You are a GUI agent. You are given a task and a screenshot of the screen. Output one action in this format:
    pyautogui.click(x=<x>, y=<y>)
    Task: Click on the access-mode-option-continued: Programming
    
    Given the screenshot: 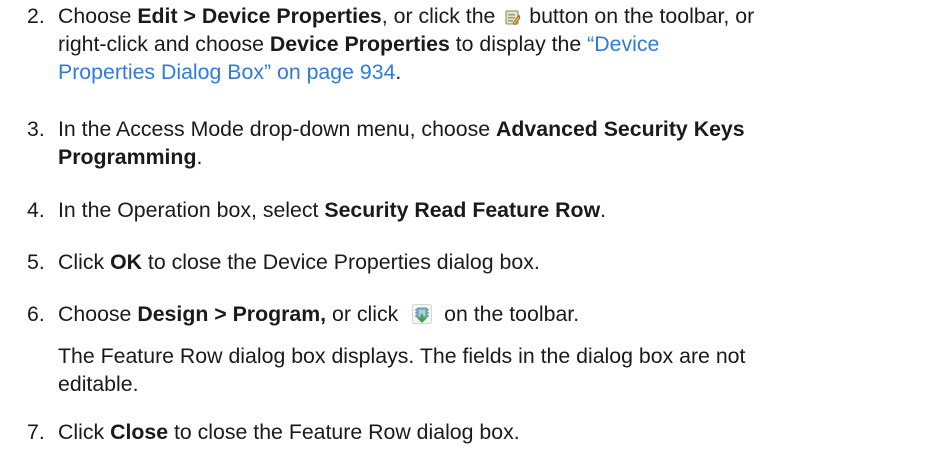 What is the action you would take?
    pyautogui.click(x=127, y=157)
    